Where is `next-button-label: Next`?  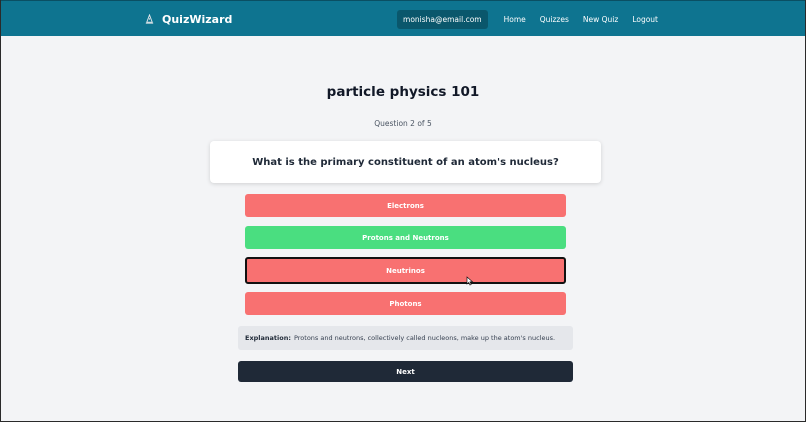
next-button-label: Next is located at coordinates (405, 371).